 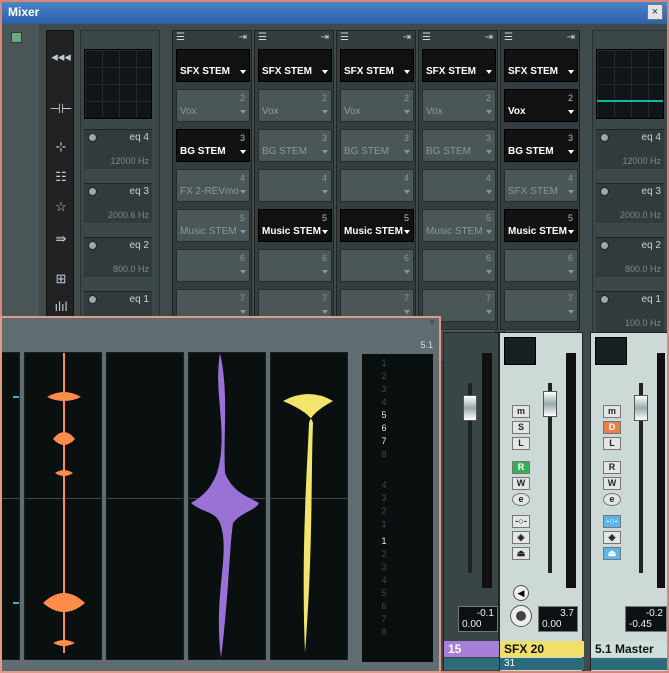 What do you see at coordinates (61, 207) in the screenshot?
I see `star-icon: ☆` at bounding box center [61, 207].